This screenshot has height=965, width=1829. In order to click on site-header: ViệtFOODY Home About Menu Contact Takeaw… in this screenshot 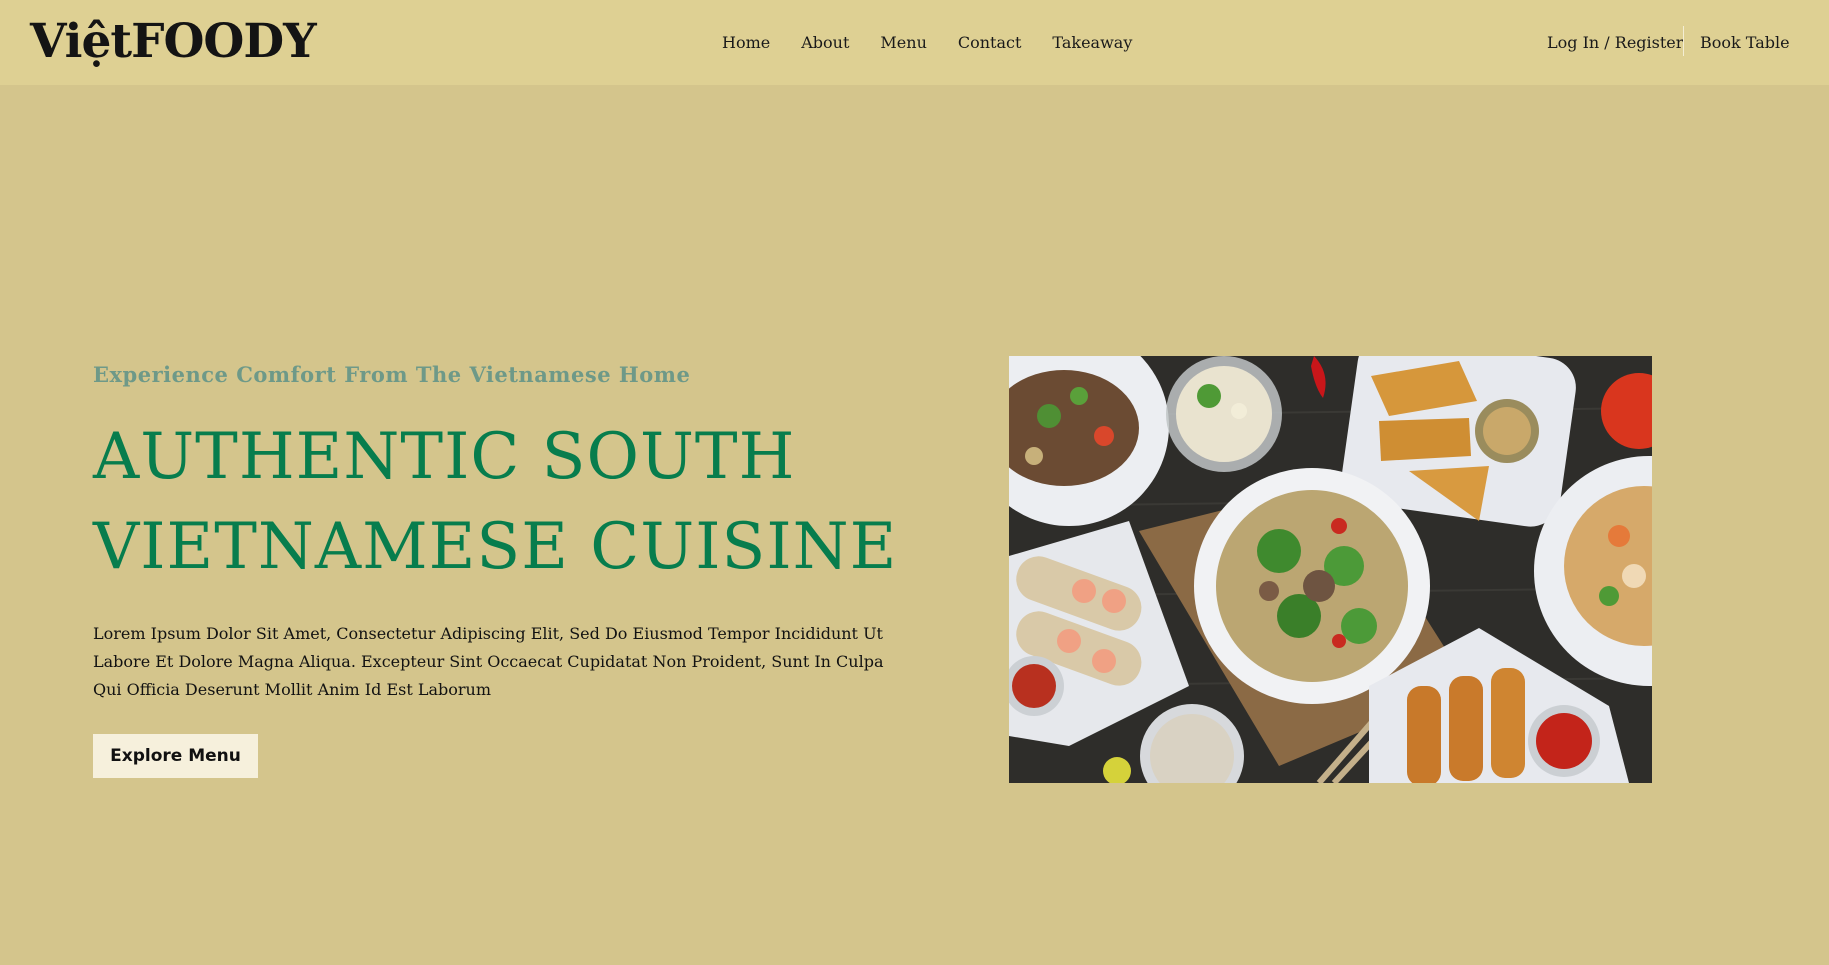, I will do `click(914, 42)`.